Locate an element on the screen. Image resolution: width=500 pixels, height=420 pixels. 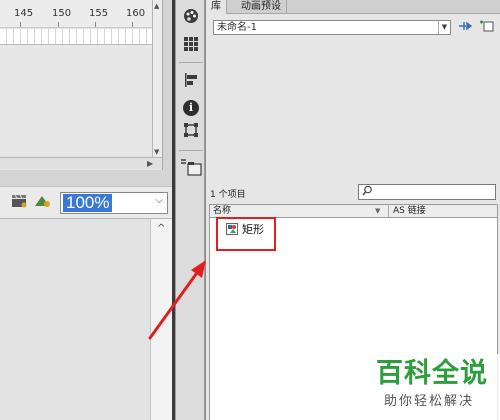
watermark-sub-text: 助你轻松解决 is located at coordinates (429, 401).